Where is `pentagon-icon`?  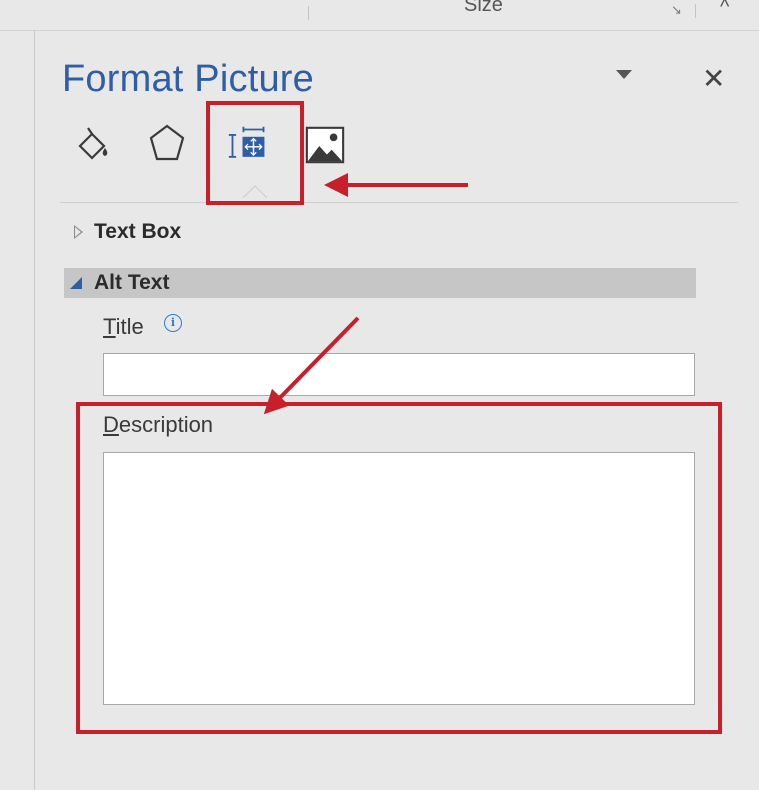 pentagon-icon is located at coordinates (167, 142).